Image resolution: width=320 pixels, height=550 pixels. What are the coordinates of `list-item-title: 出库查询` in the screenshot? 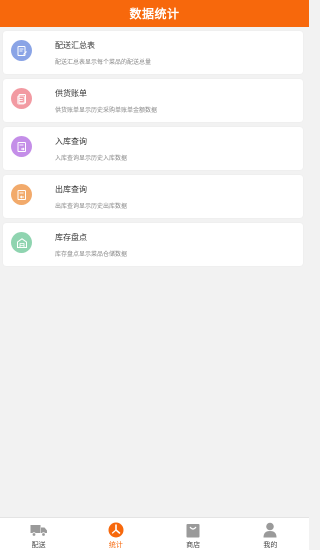 It's located at (71, 189).